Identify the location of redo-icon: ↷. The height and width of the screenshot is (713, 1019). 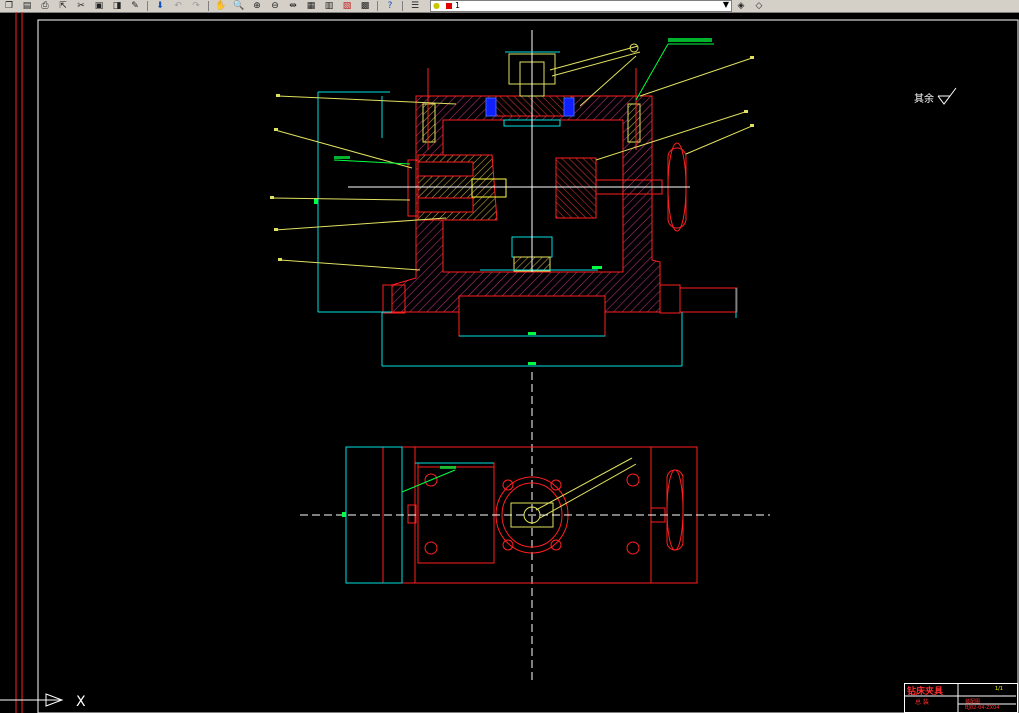
(196, 6).